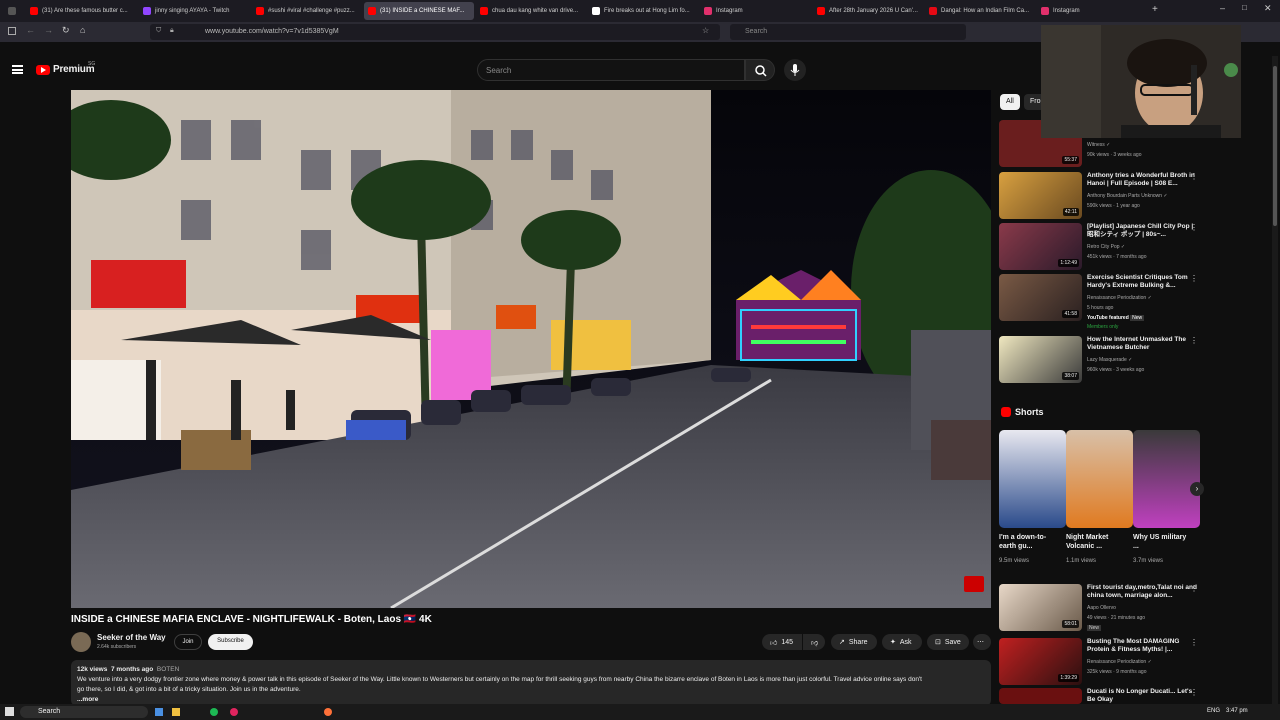 The height and width of the screenshot is (720, 1280). Describe the element at coordinates (214, 712) in the screenshot. I see `spotify-icon` at that location.